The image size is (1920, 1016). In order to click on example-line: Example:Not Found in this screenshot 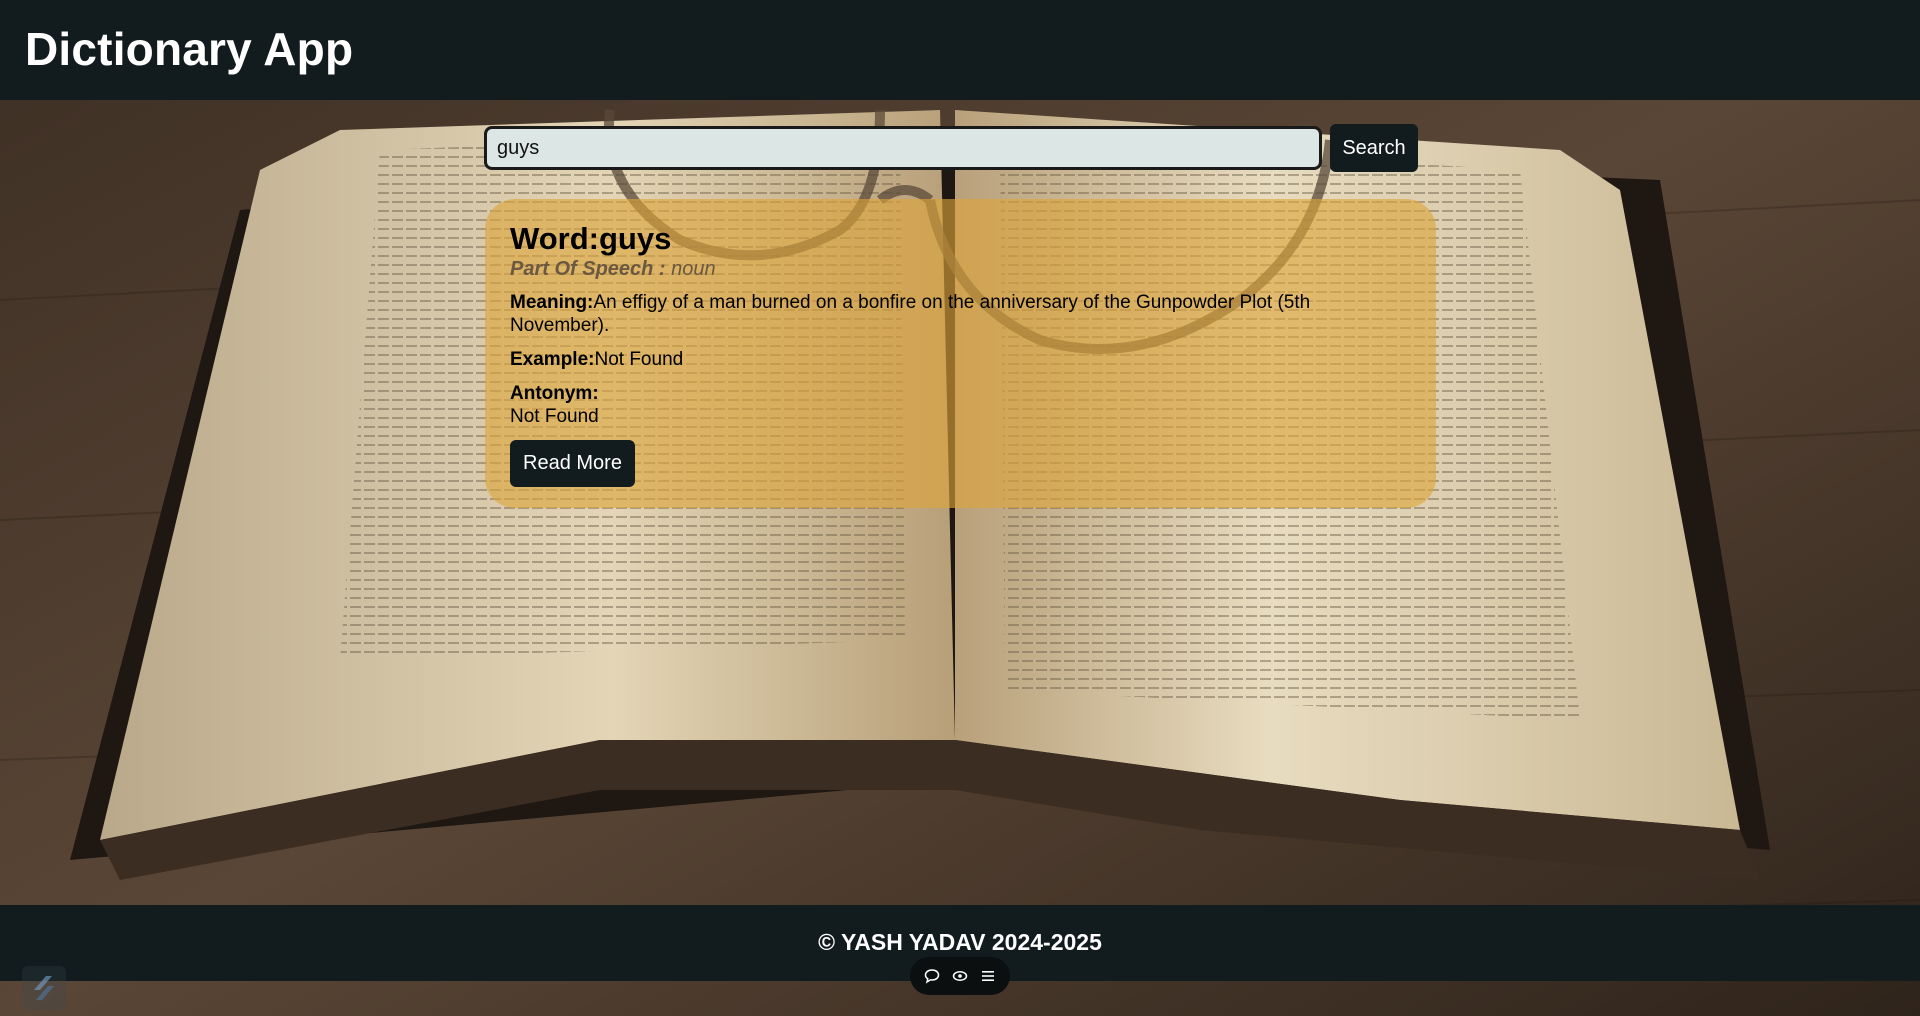, I will do `click(960, 359)`.